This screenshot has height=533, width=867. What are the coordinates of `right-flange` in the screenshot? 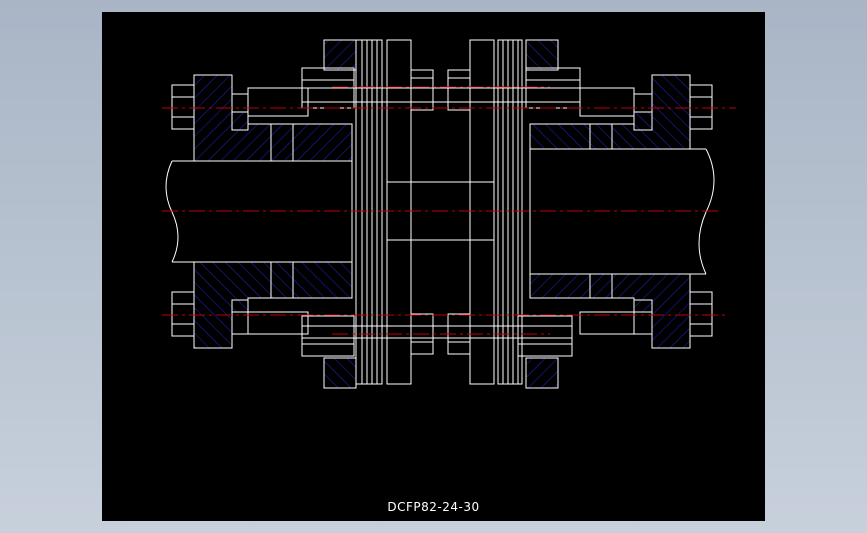 It's located at (549, 214).